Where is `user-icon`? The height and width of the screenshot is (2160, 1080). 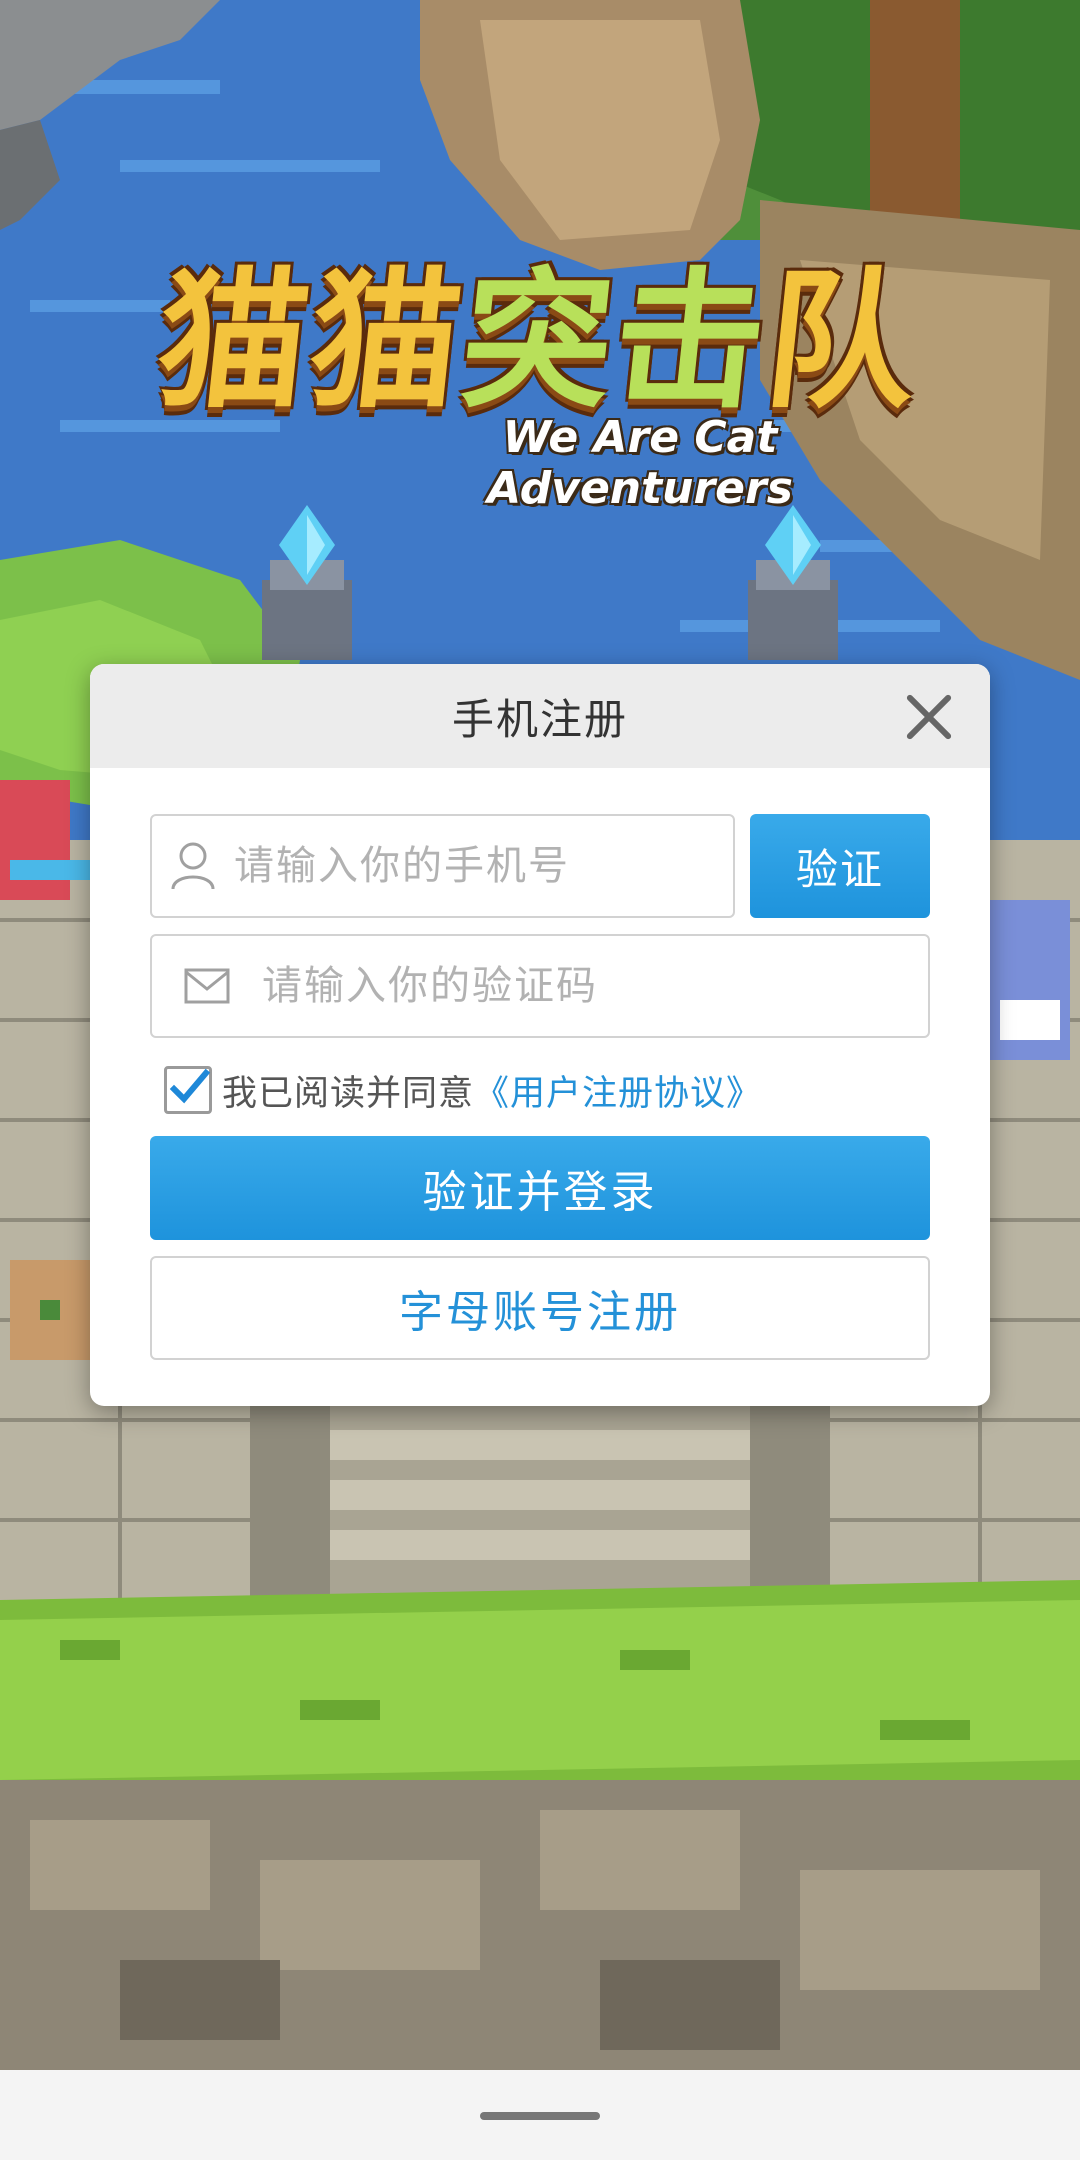 user-icon is located at coordinates (193, 866).